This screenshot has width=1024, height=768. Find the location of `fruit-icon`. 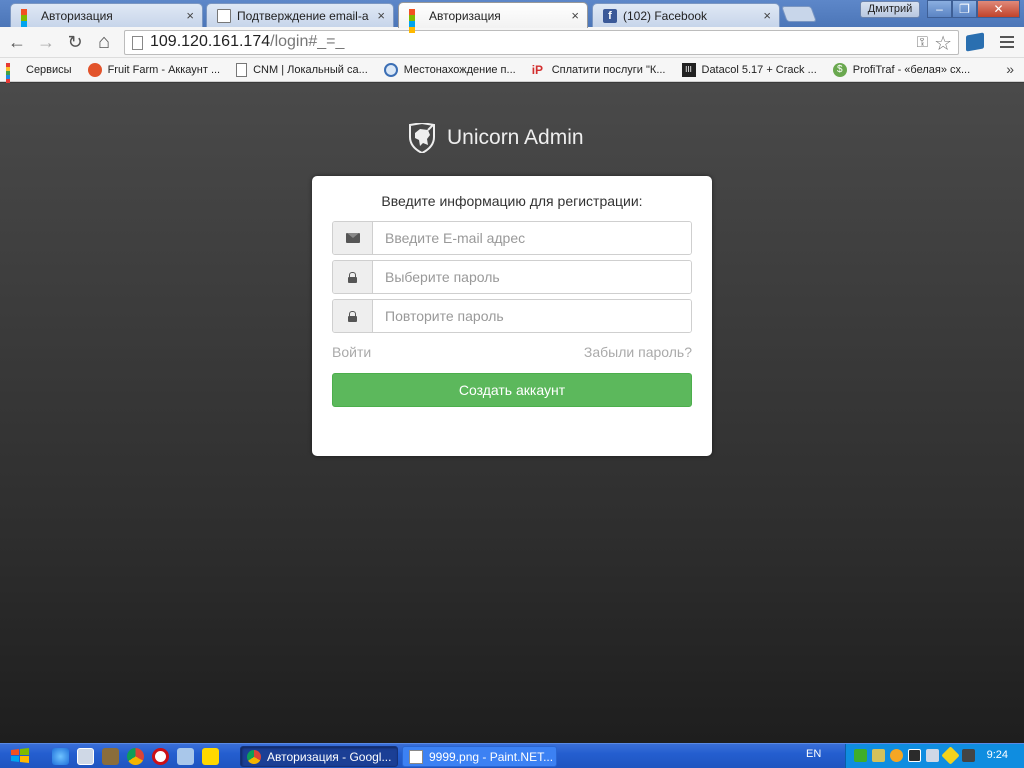

fruit-icon is located at coordinates (94, 69).